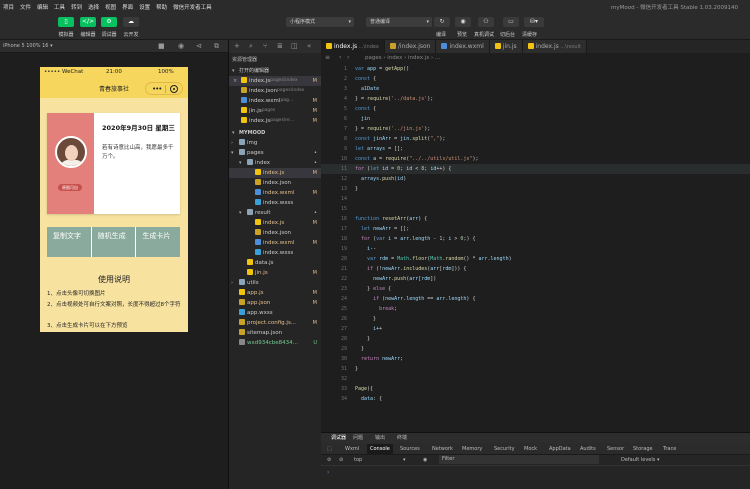  What do you see at coordinates (358, 438) in the screenshot?
I see `panel-tab-1: 问题` at bounding box center [358, 438].